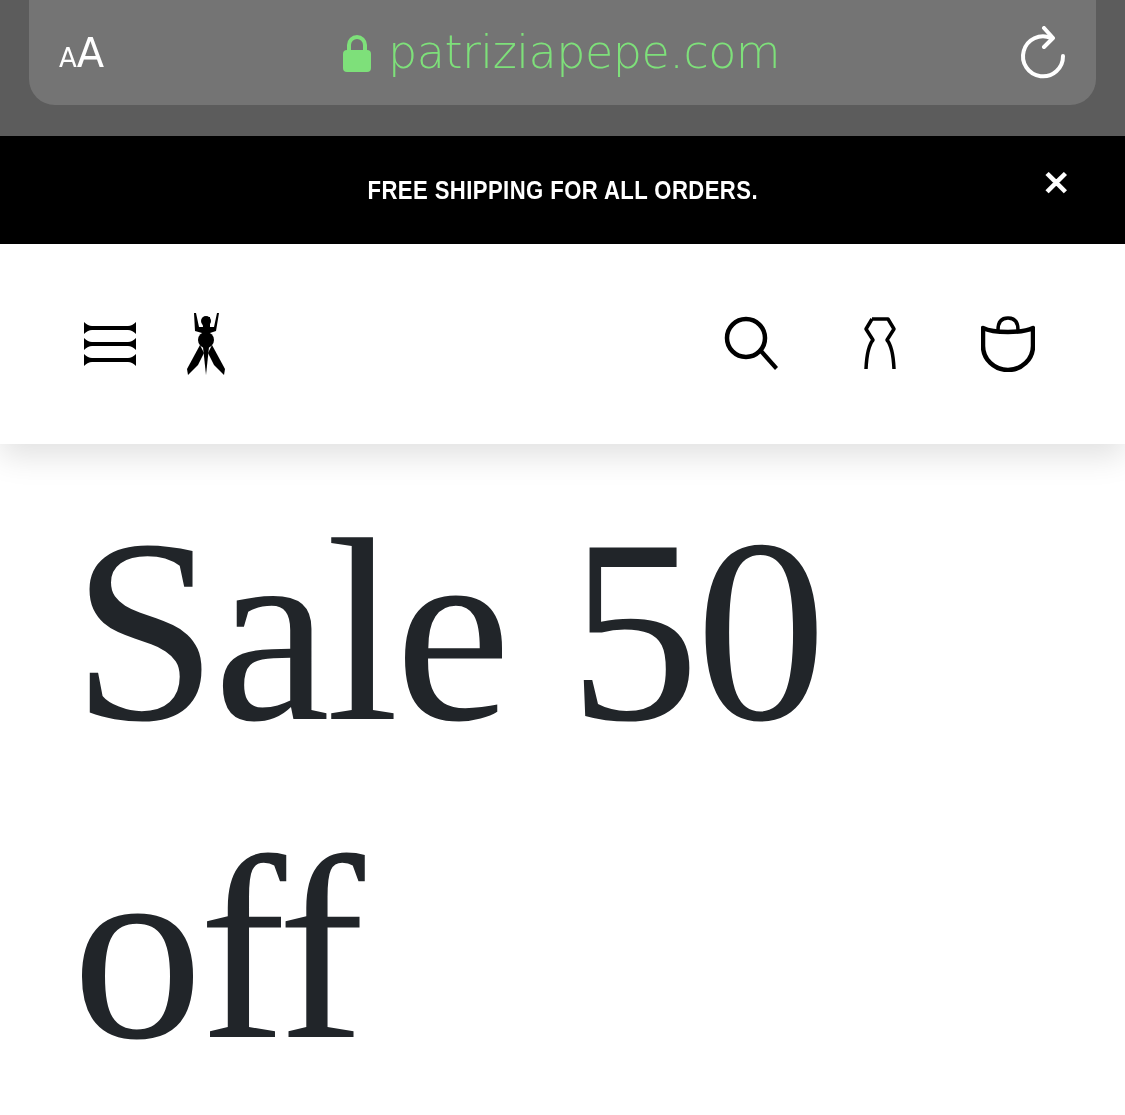 The height and width of the screenshot is (1115, 1125). Describe the element at coordinates (1043, 52) in the screenshot. I see `reload-button` at that location.